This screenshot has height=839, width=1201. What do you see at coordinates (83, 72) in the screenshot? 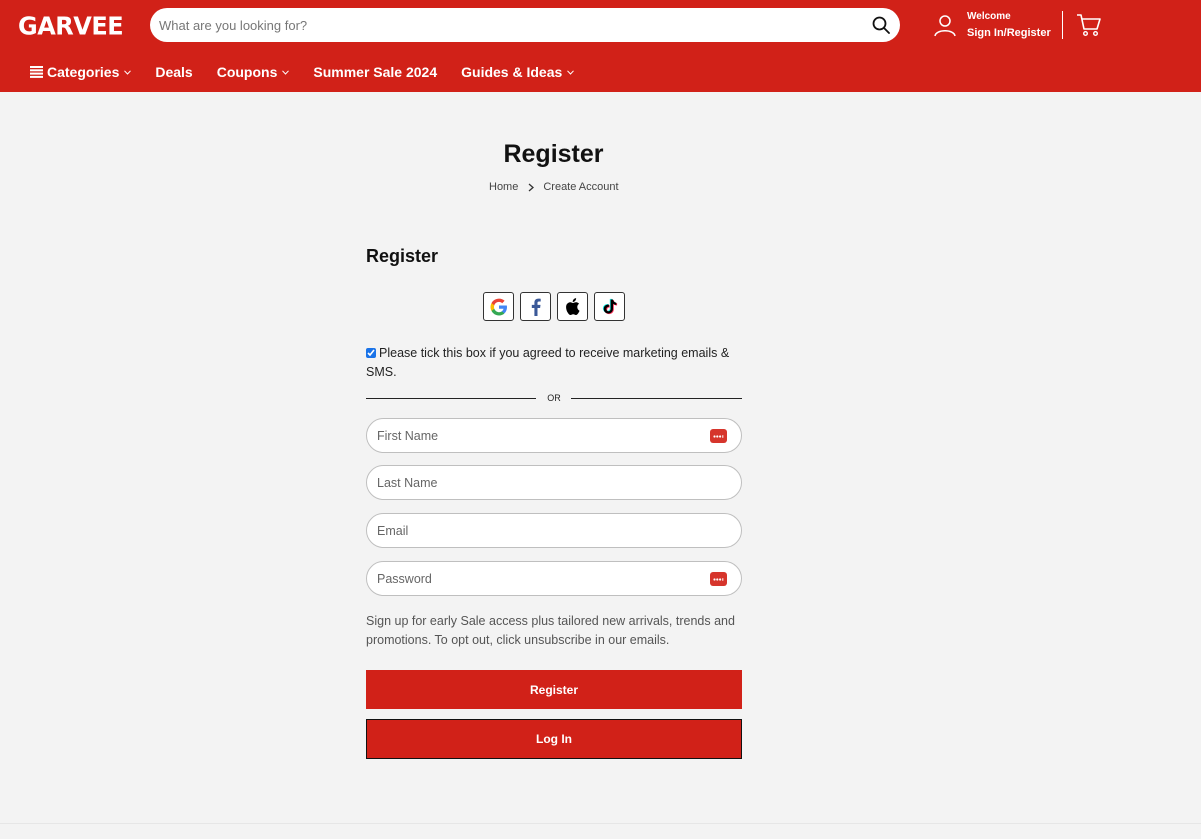
I see `nav-item-label: Categories` at bounding box center [83, 72].